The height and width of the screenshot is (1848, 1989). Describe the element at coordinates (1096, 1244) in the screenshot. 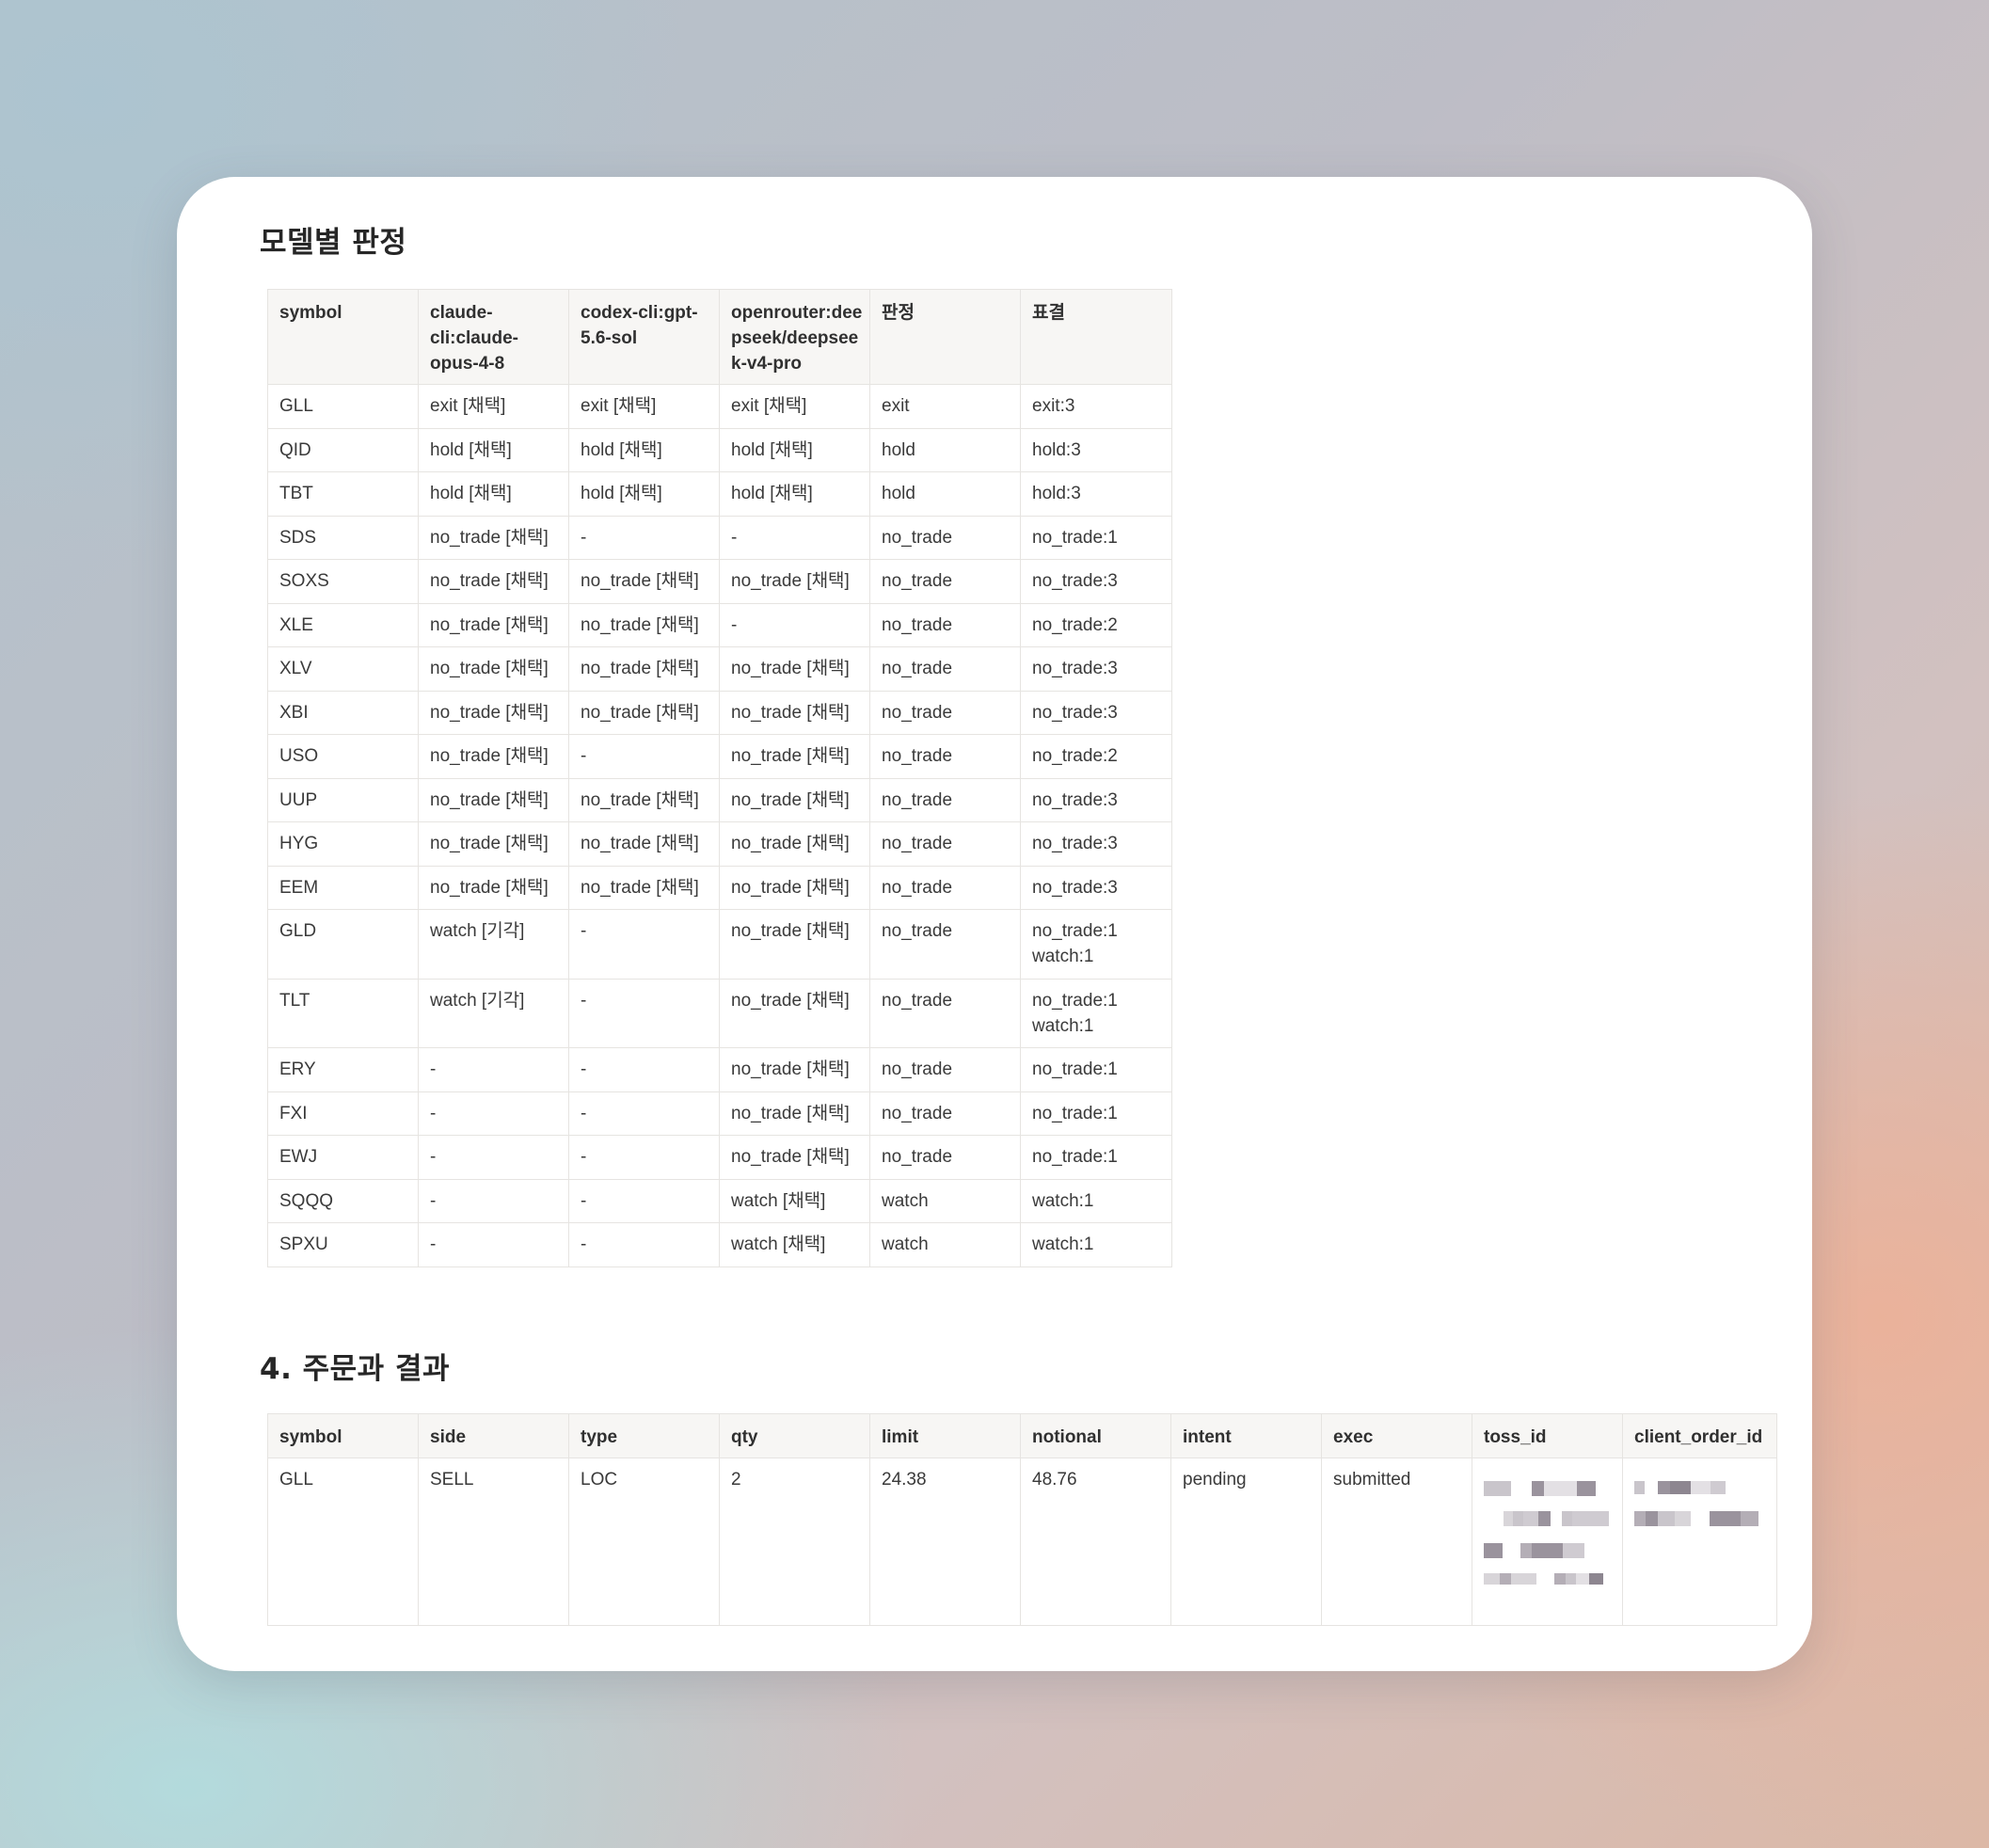

I see `table-cell: watch:1` at that location.